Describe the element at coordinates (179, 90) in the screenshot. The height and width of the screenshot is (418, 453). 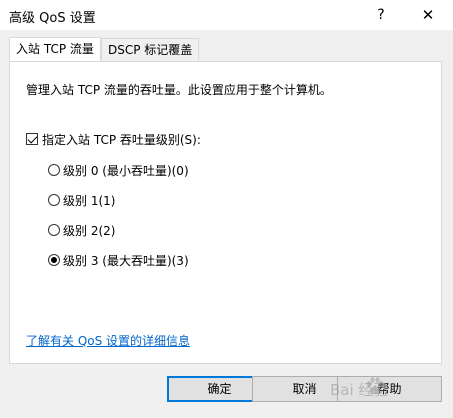
I see `description-text: 管理入站 TCP 流量的吞吐量。此设置应用于整个计算机。` at that location.